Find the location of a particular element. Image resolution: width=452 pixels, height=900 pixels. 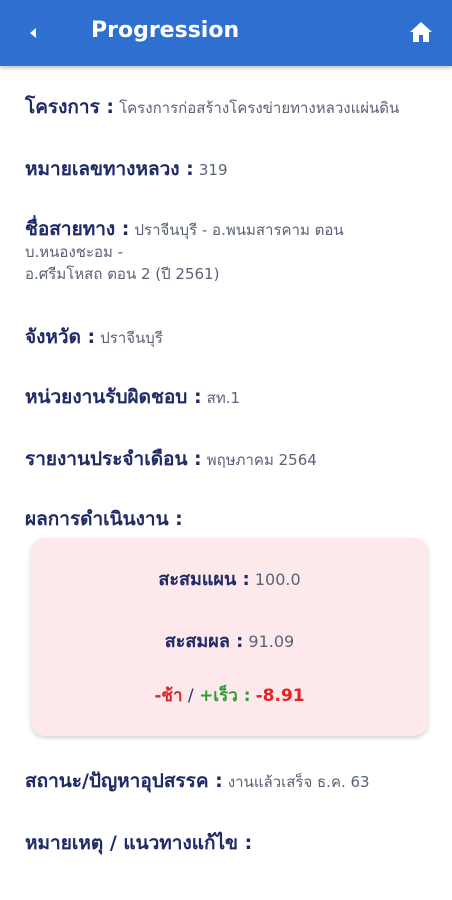

result-line: สะสมผล : 91.09 is located at coordinates (229, 642).